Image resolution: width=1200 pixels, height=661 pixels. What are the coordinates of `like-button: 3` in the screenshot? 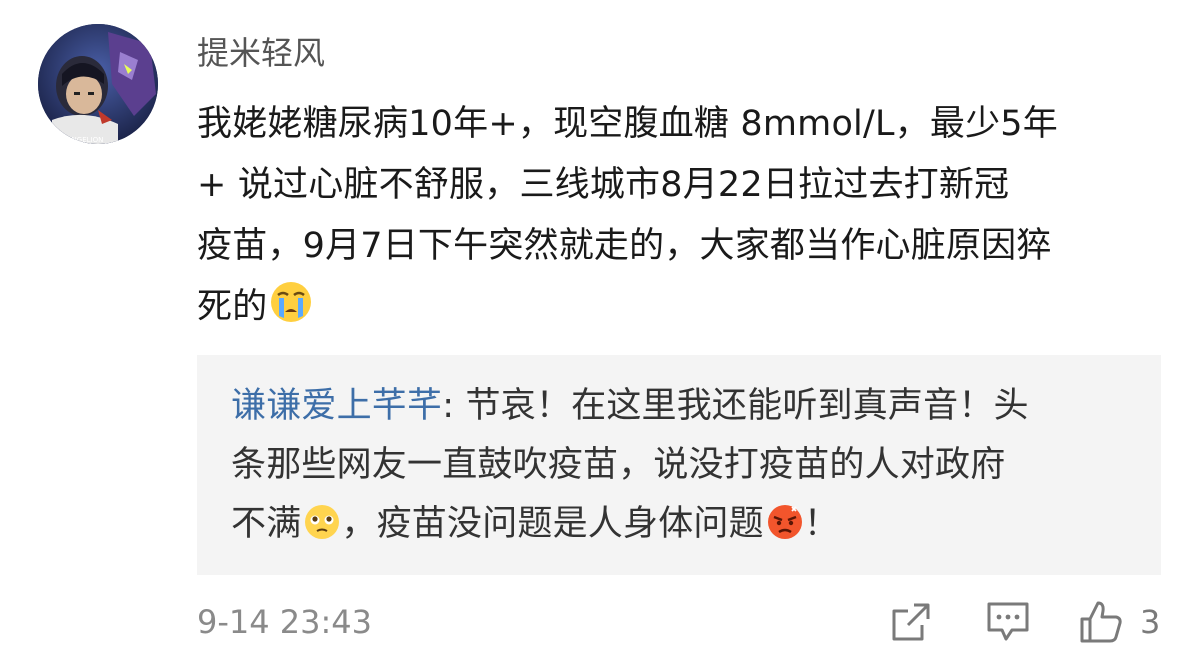 It's located at (1119, 622).